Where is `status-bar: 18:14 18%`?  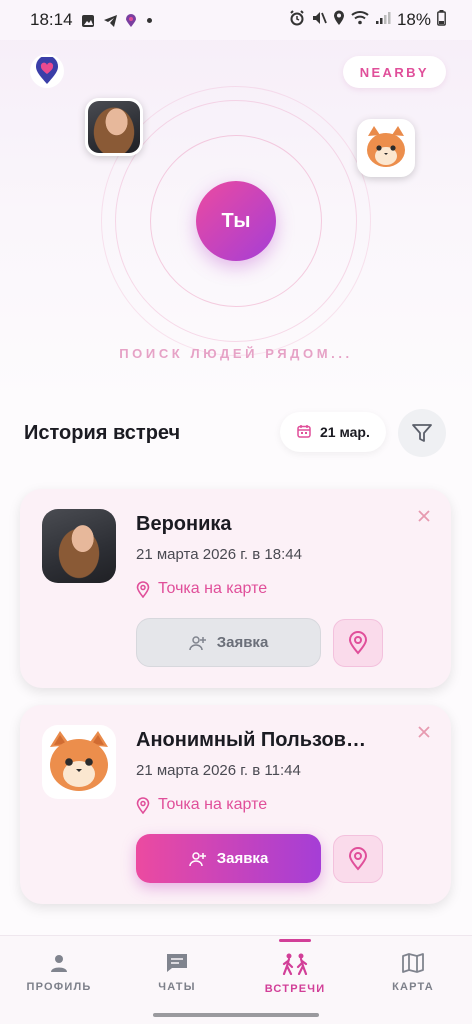 status-bar: 18:14 18% is located at coordinates (236, 20).